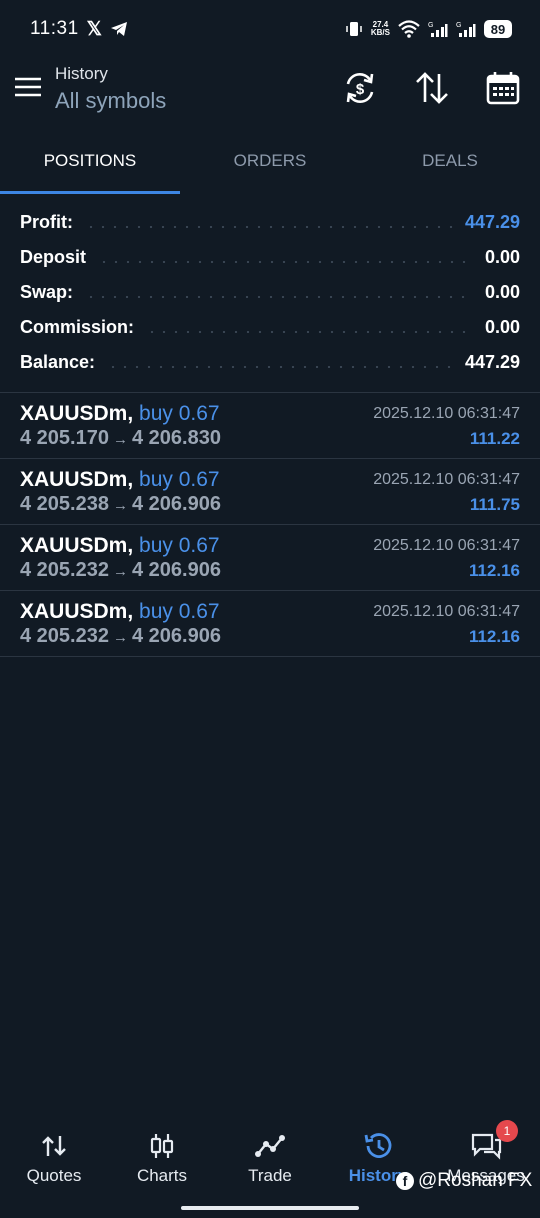 The image size is (540, 1218). Describe the element at coordinates (90, 161) in the screenshot. I see `tab-positions: POSITIONS` at that location.